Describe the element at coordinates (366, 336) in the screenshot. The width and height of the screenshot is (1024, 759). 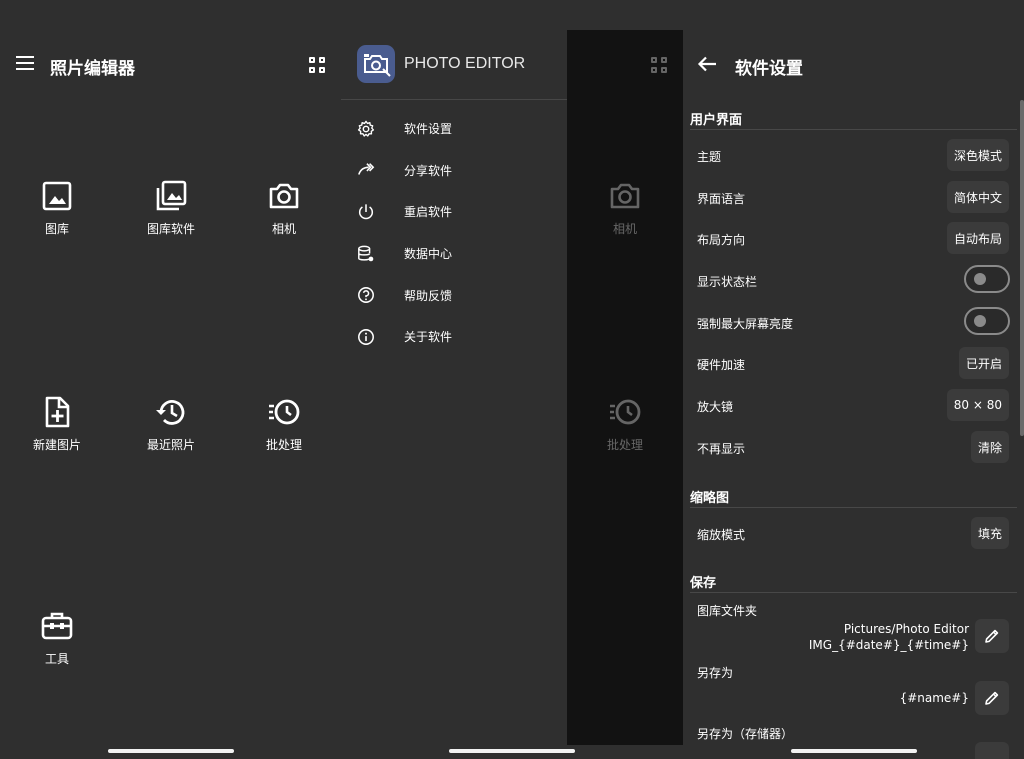
I see `info-icon` at that location.